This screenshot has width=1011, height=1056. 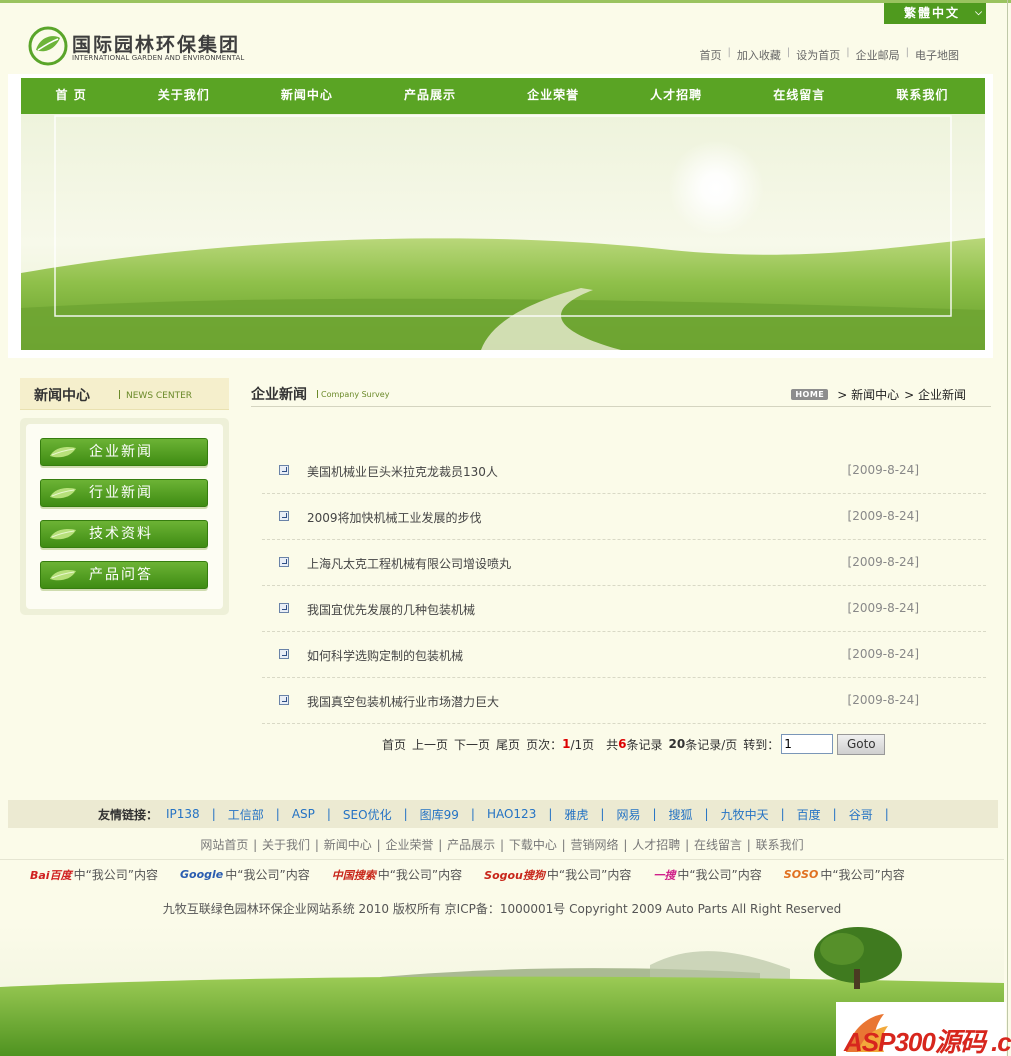 What do you see at coordinates (505, 1) in the screenshot?
I see `top-accent-line` at bounding box center [505, 1].